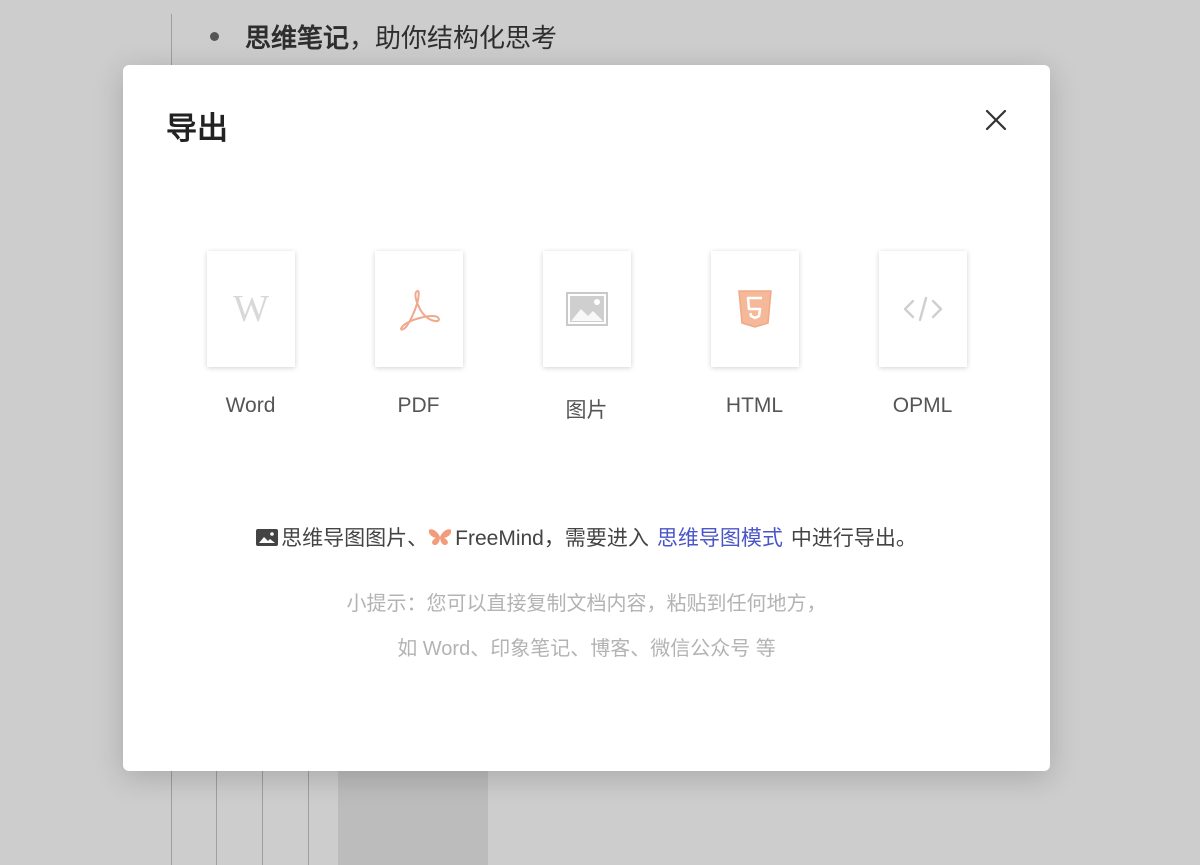 The height and width of the screenshot is (865, 1200). Describe the element at coordinates (418, 405) in the screenshot. I see `format-label: PDF` at that location.